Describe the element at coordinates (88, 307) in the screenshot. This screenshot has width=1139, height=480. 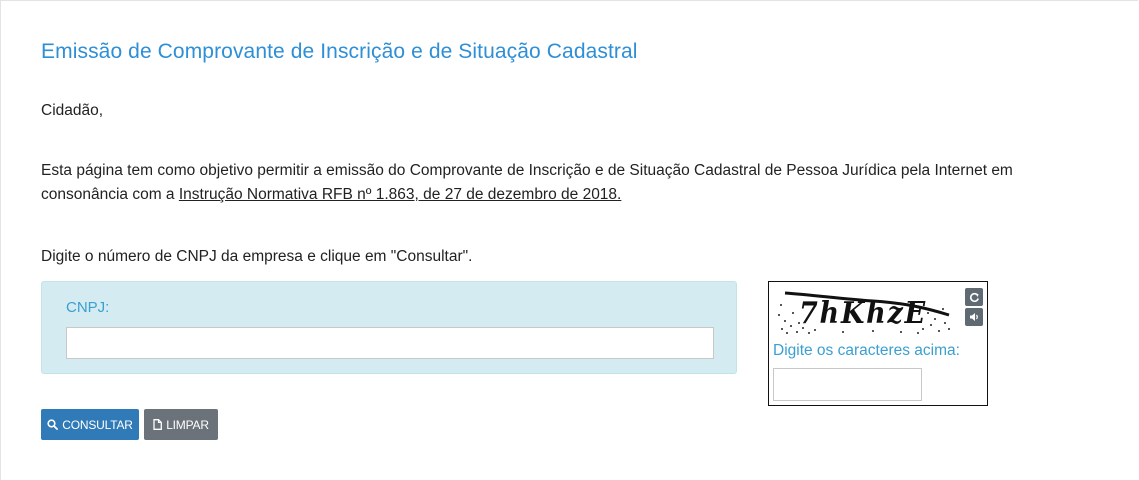
I see `cnpj-label: CNPJ:` at that location.